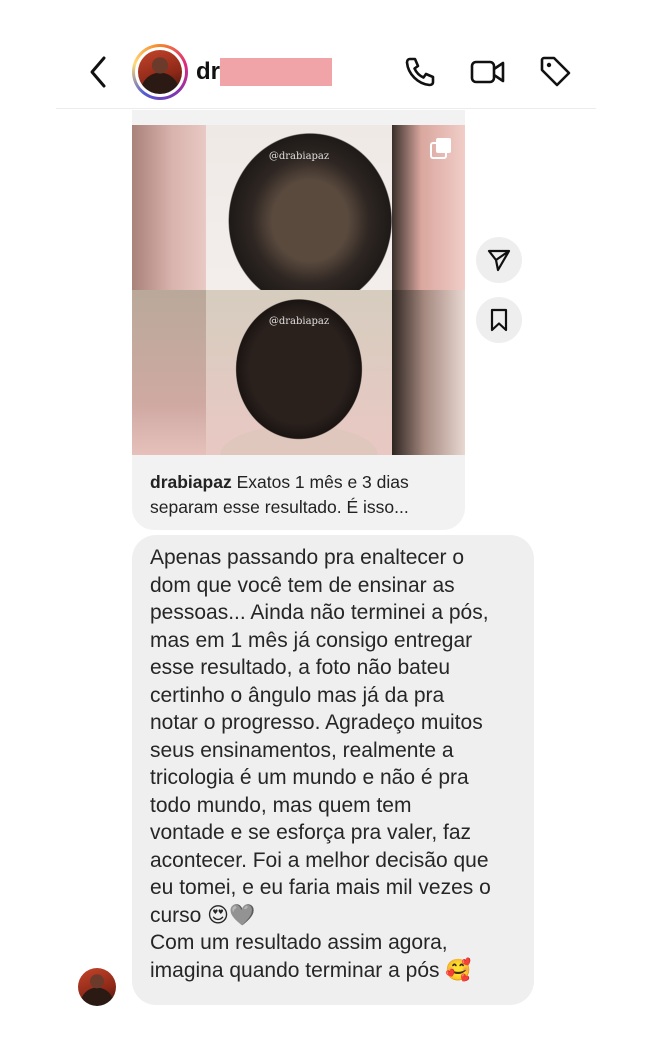 This screenshot has width=650, height=1050. Describe the element at coordinates (299, 942) in the screenshot. I see `message-line: Com um resultado assim agora,` at that location.